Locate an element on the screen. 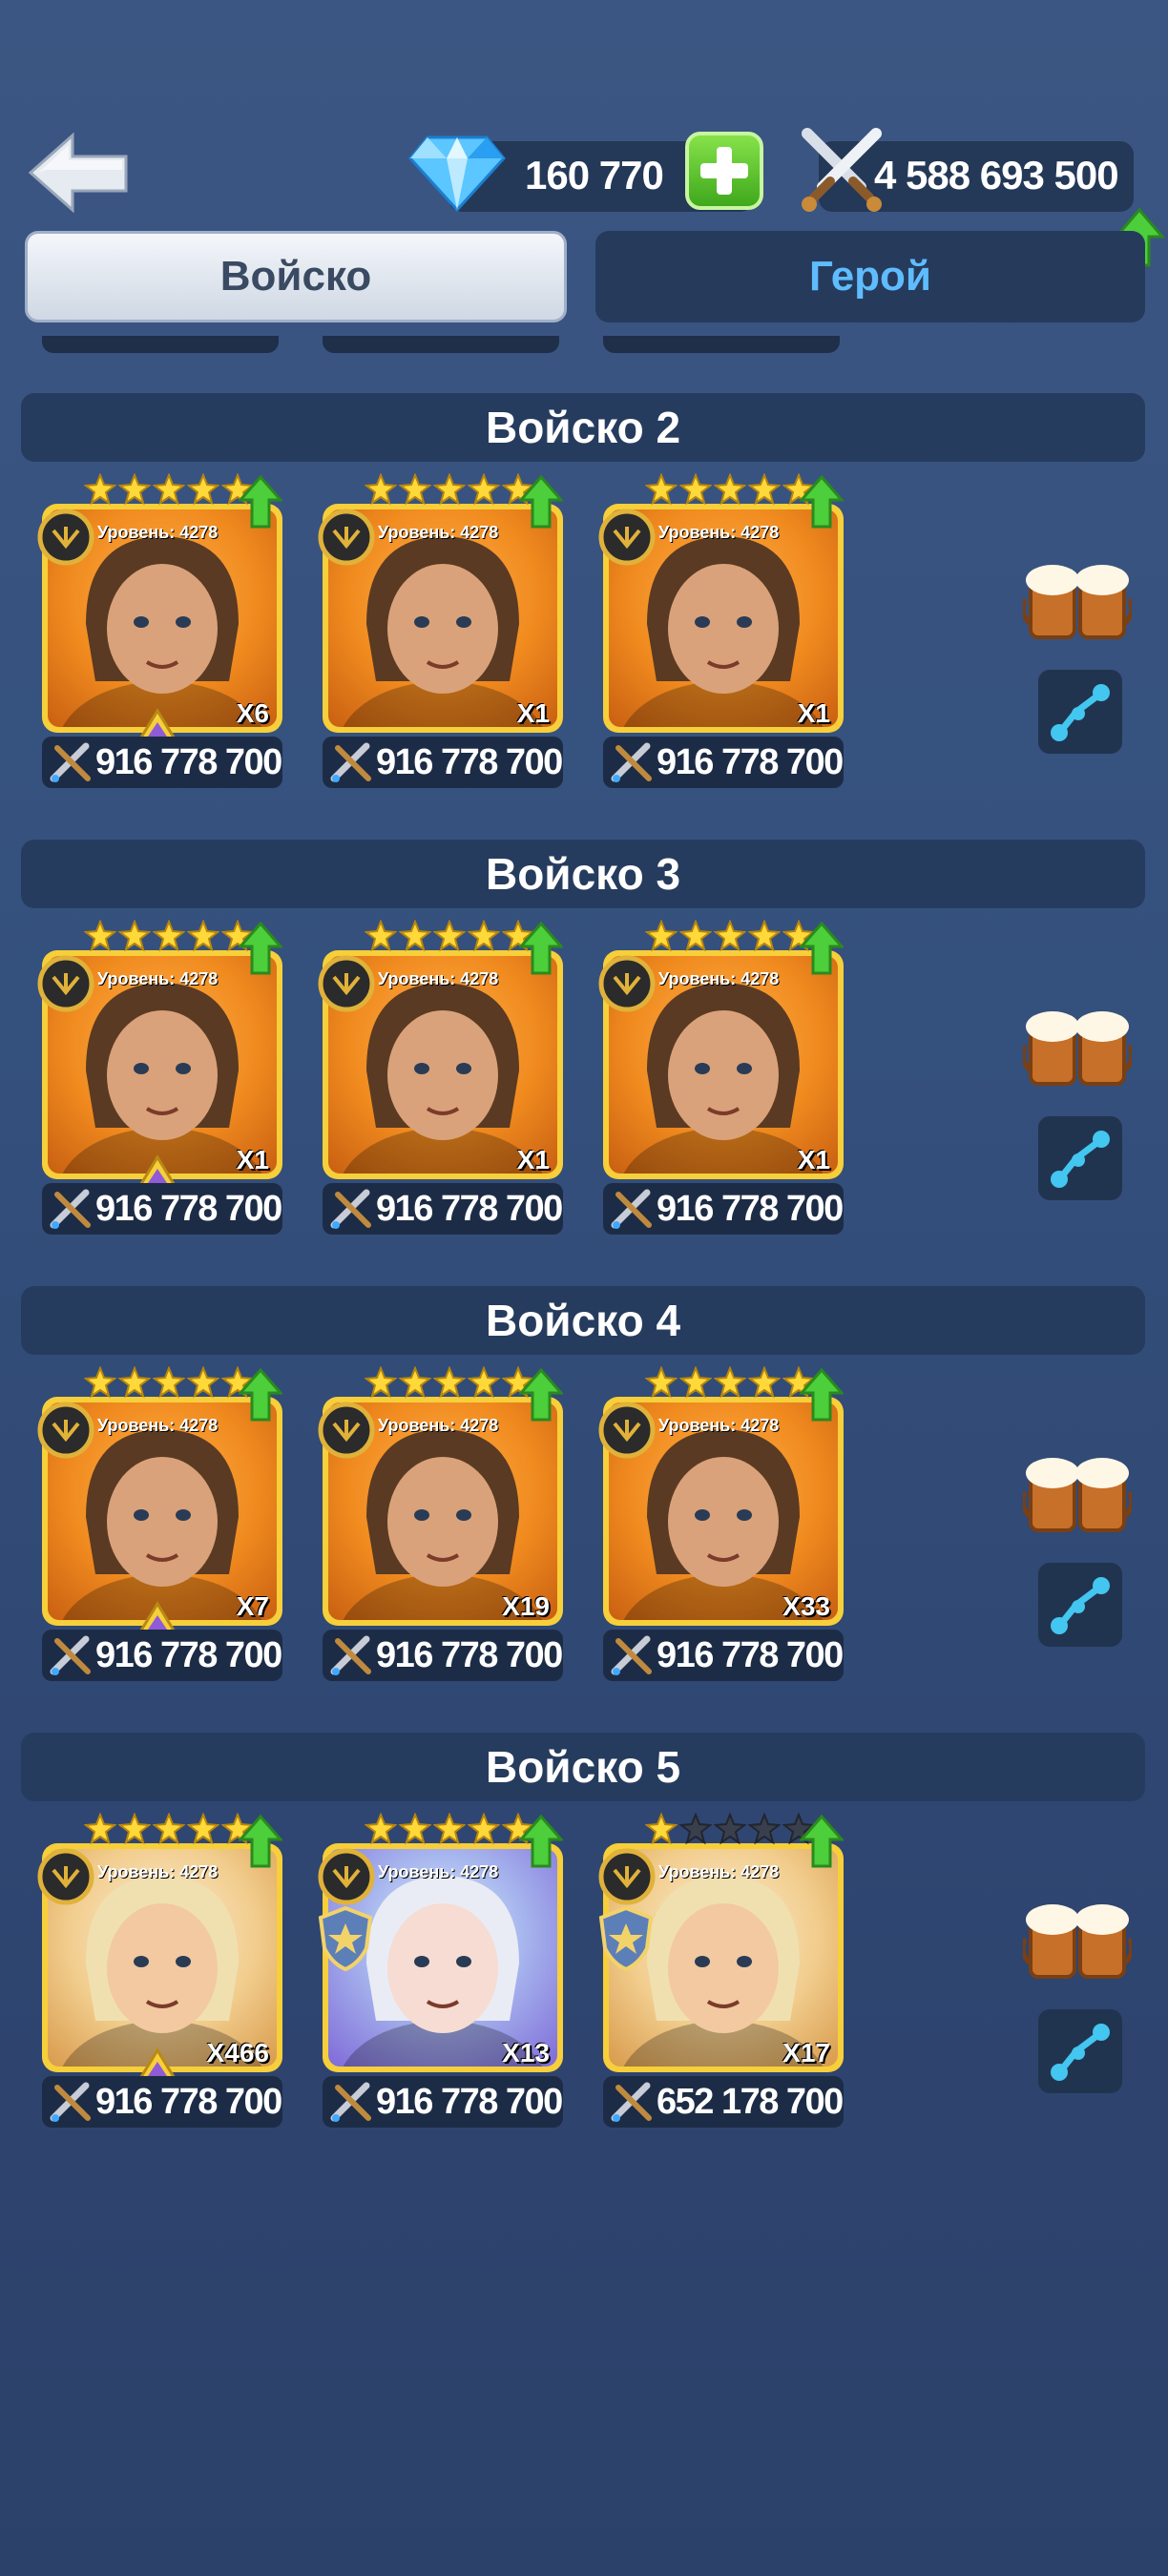 The width and height of the screenshot is (1168, 2576). hero-count: X13 is located at coordinates (526, 2052).